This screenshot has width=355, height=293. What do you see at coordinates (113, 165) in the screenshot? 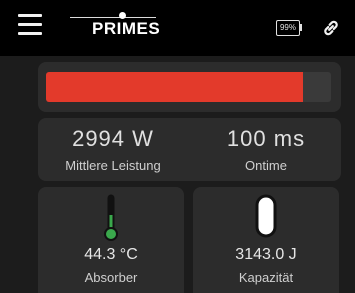
I see `mean-power-label: Mittlere Leistung` at bounding box center [113, 165].